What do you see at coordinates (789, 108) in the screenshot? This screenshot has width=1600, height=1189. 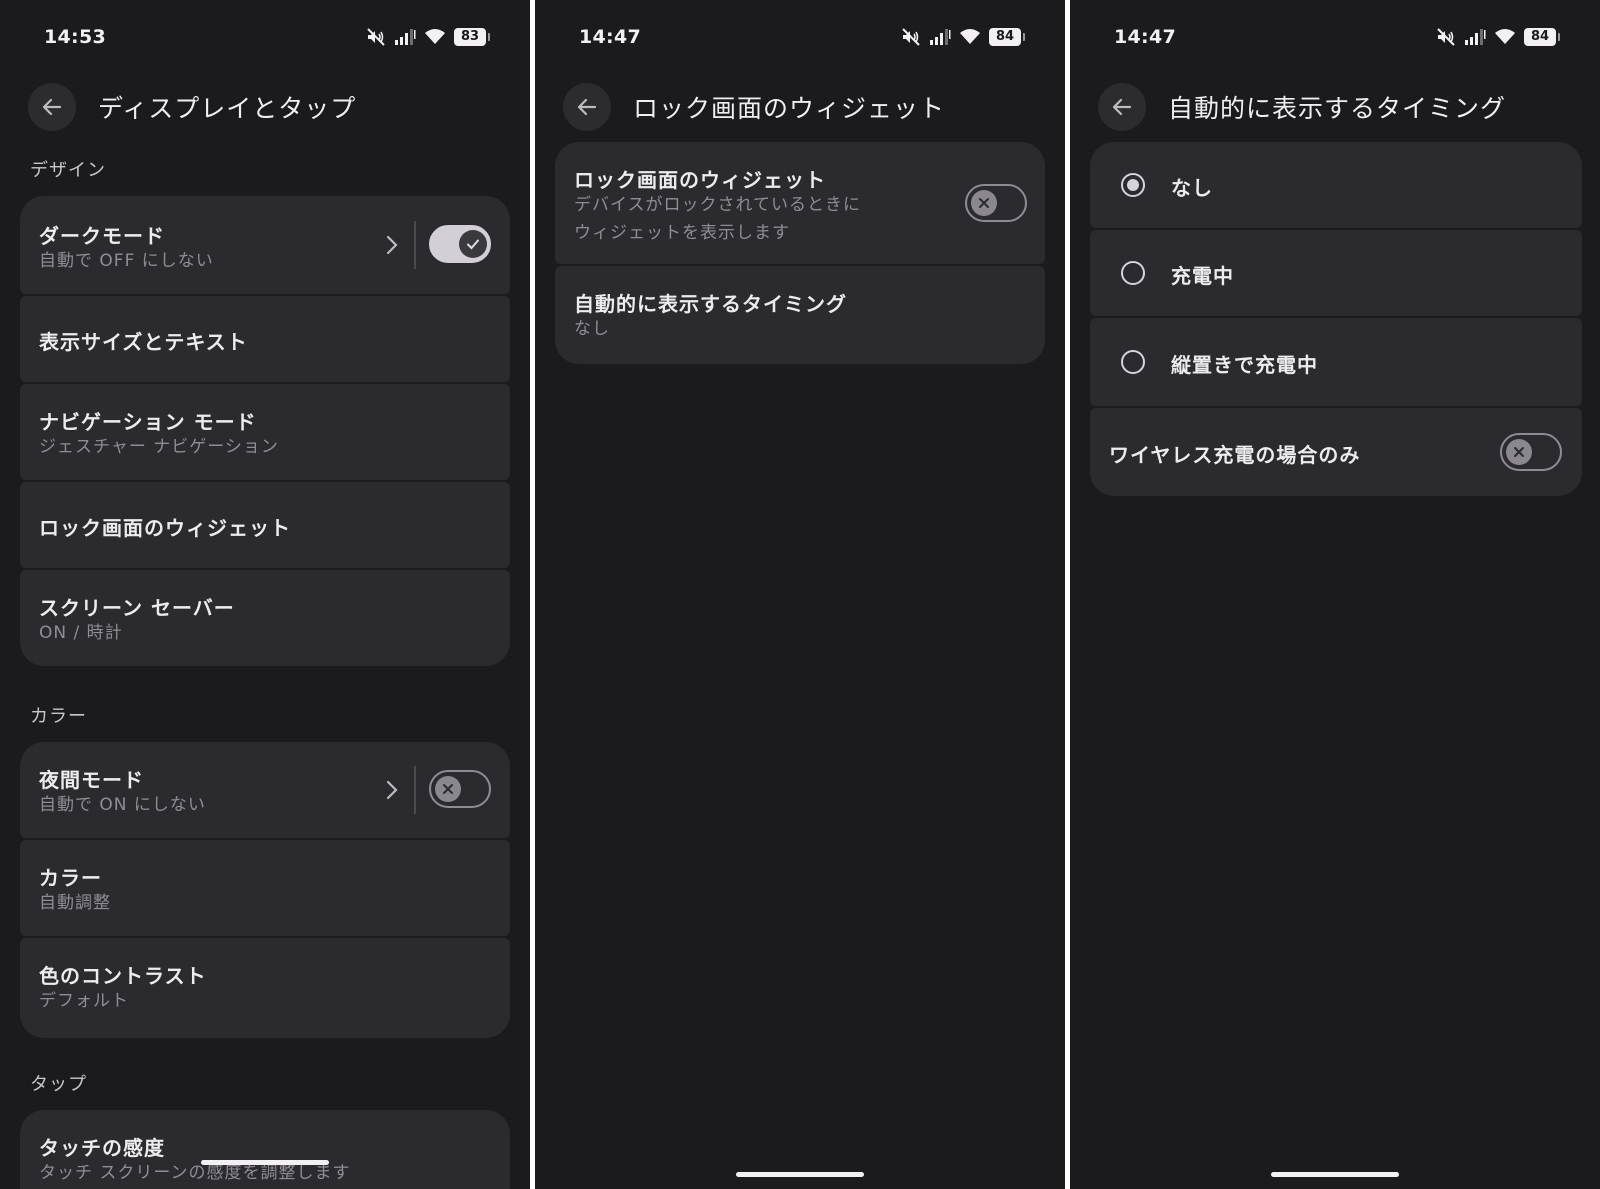 I see `page-title: ロック画面のウィジェット` at bounding box center [789, 108].